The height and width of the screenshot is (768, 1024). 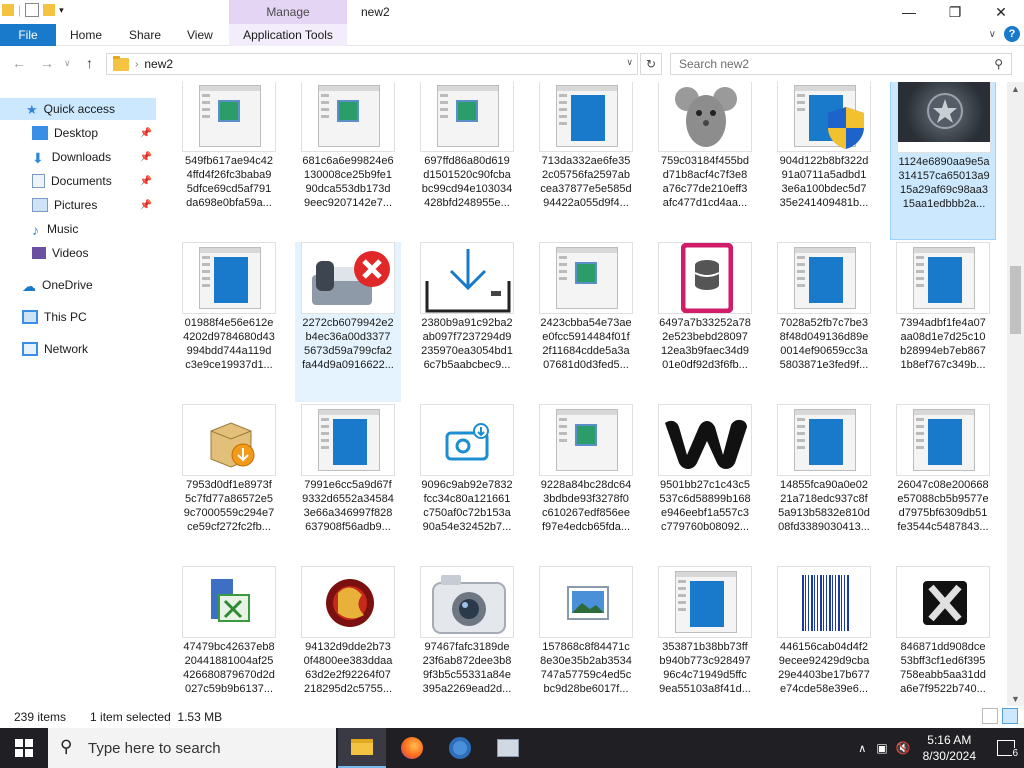 I want to click on tab-share: Share, so click(x=145, y=35).